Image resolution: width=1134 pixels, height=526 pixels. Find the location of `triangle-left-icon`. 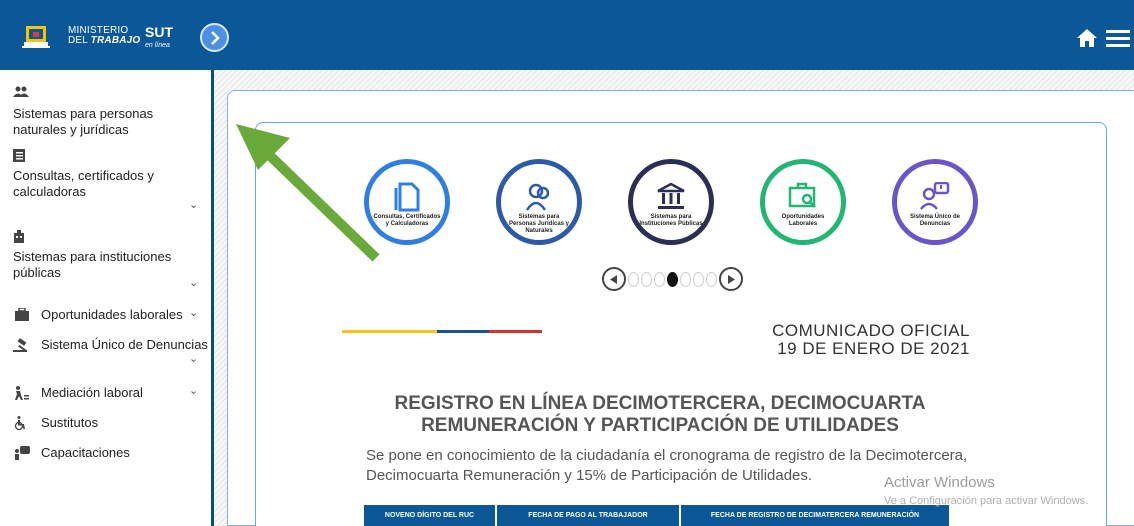

triangle-left-icon is located at coordinates (613, 279).